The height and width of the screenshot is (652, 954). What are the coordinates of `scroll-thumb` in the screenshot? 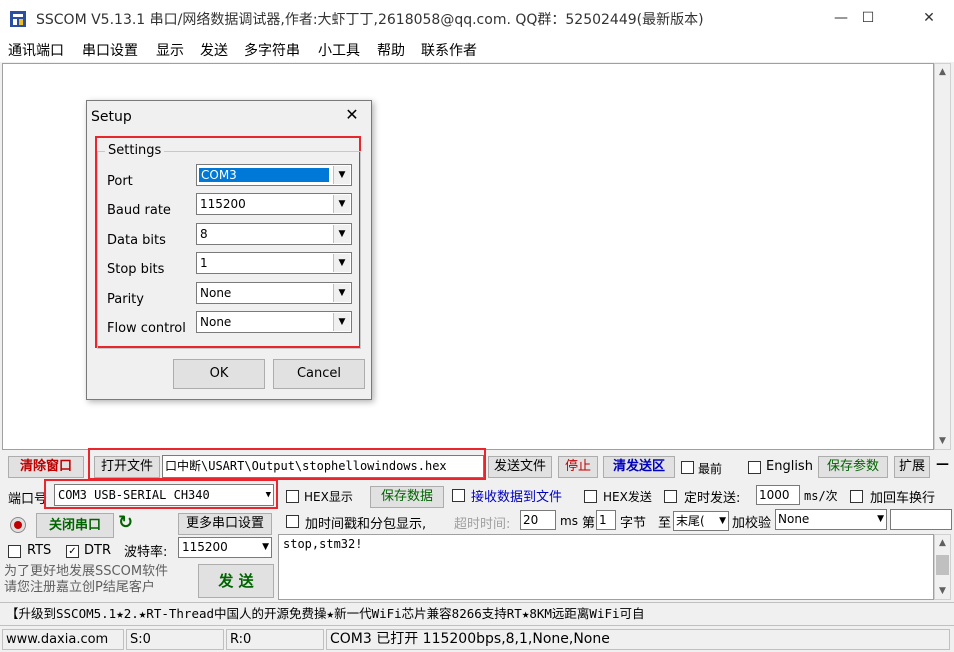 It's located at (942, 565).